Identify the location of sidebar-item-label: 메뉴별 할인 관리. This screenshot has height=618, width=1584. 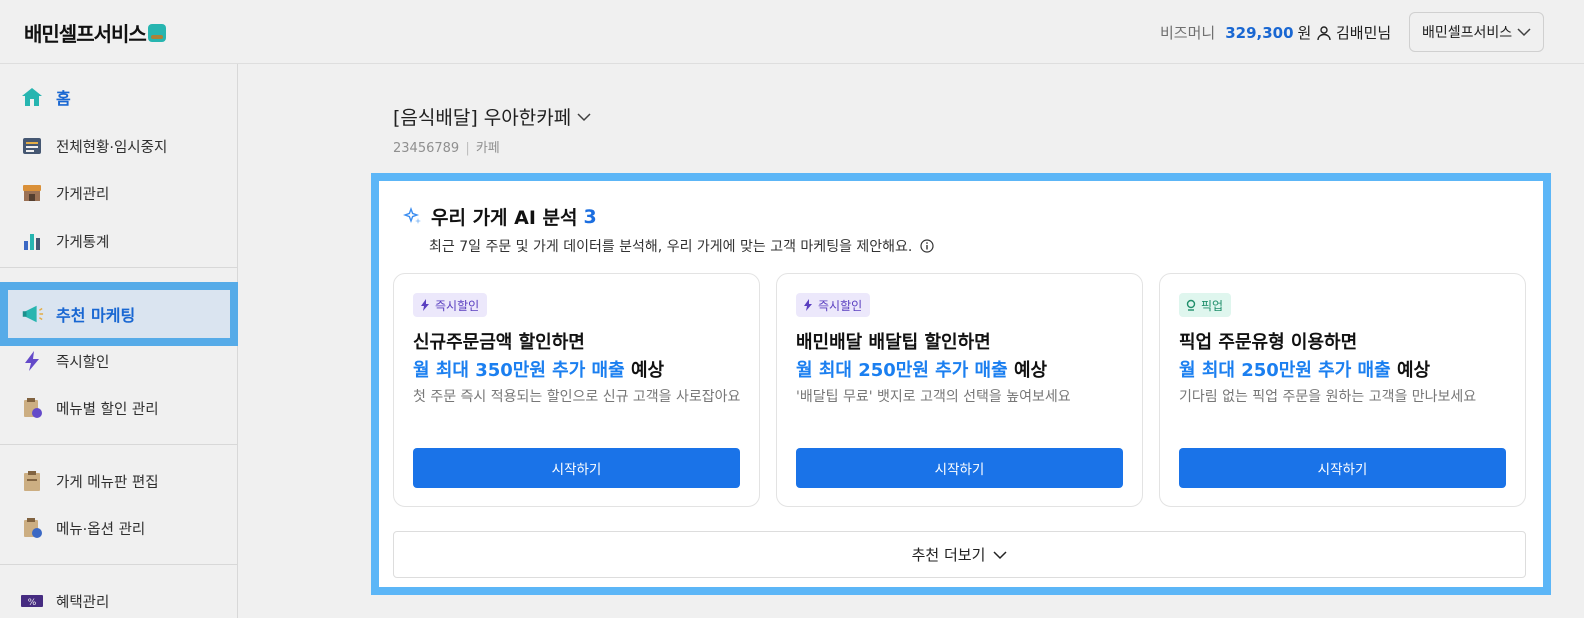
(107, 409).